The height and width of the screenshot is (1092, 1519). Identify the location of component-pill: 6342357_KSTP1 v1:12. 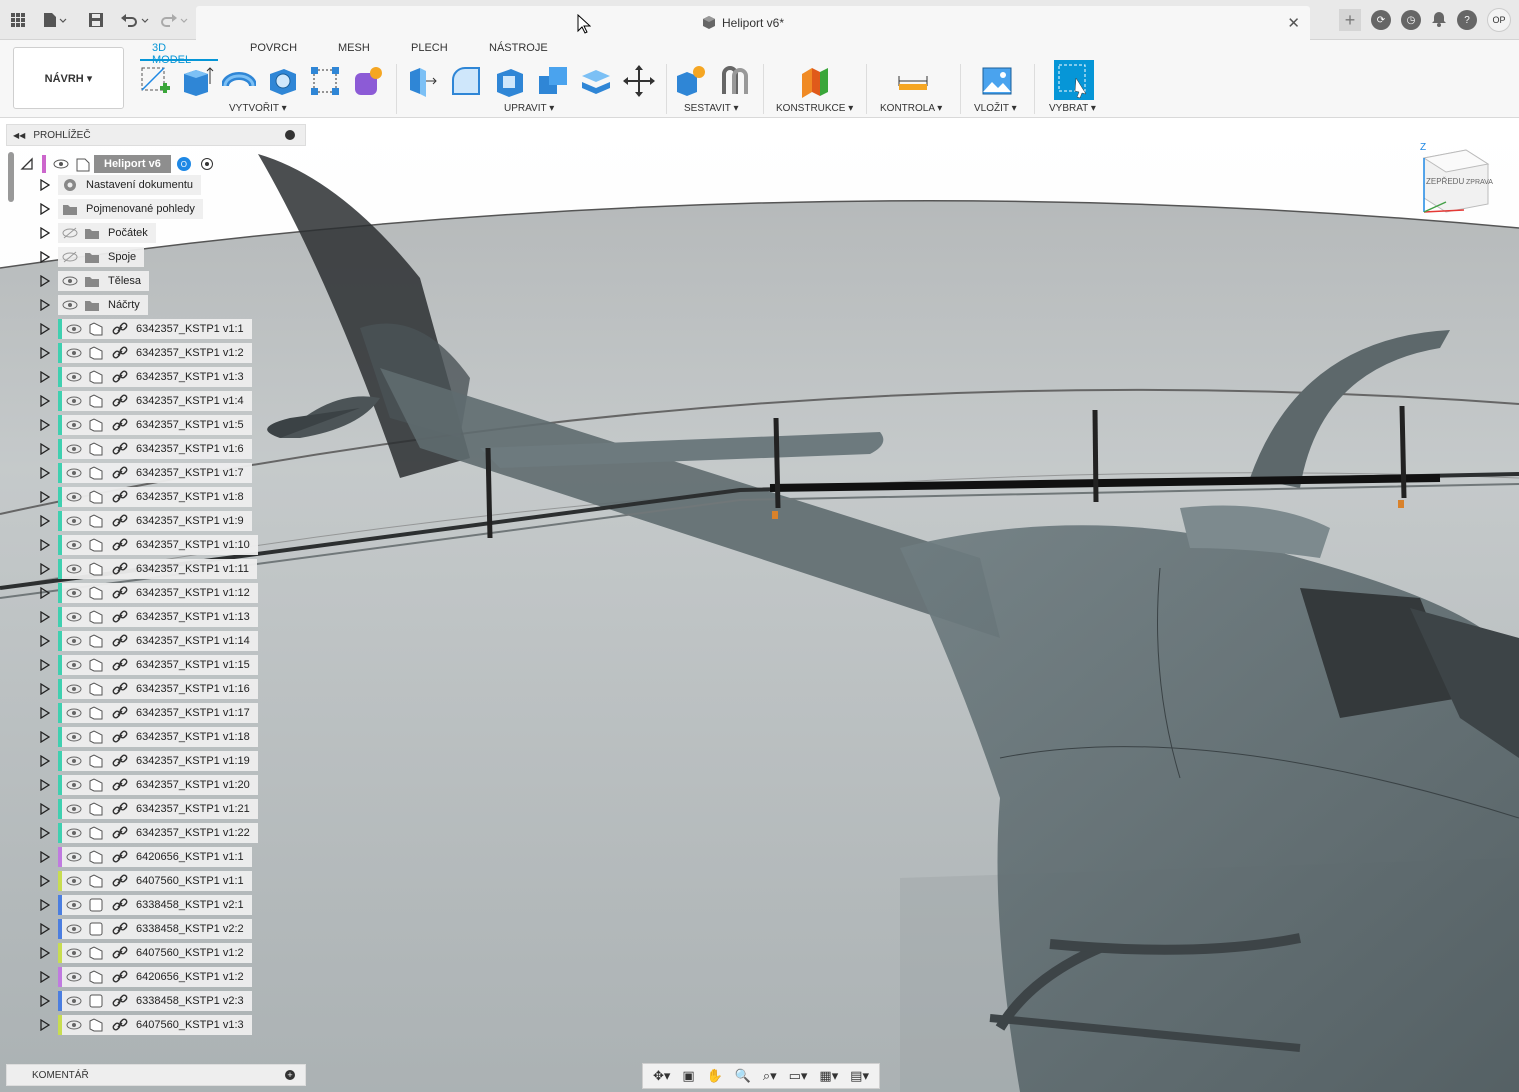
(158, 593).